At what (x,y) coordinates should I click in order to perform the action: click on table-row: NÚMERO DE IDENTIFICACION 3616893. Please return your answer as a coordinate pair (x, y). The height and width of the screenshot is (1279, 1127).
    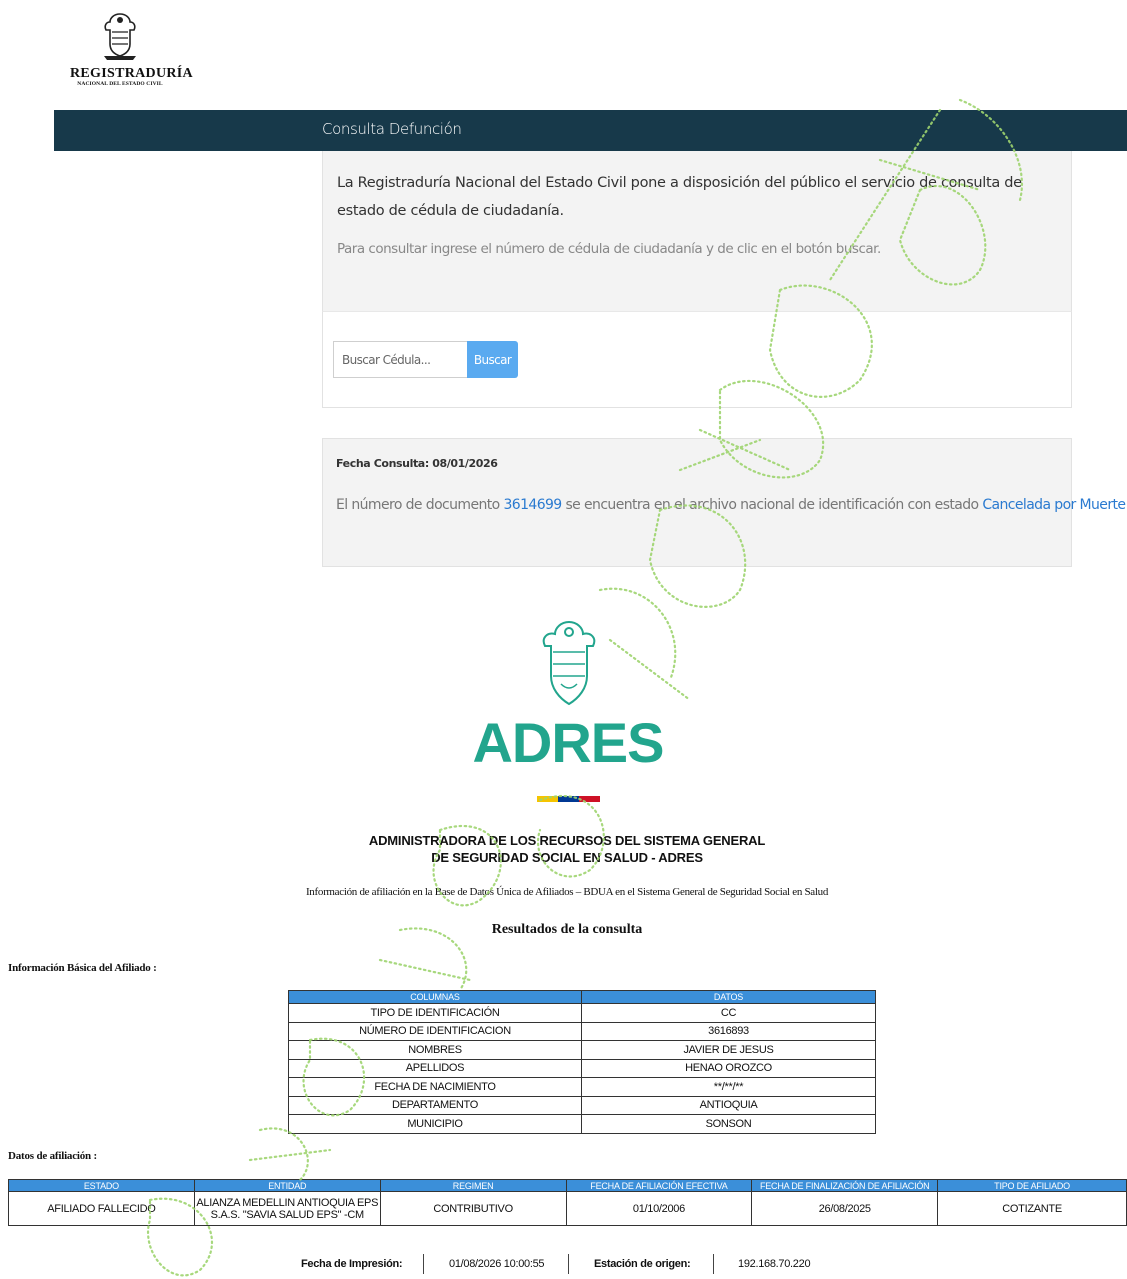
    Looking at the image, I should click on (582, 1031).